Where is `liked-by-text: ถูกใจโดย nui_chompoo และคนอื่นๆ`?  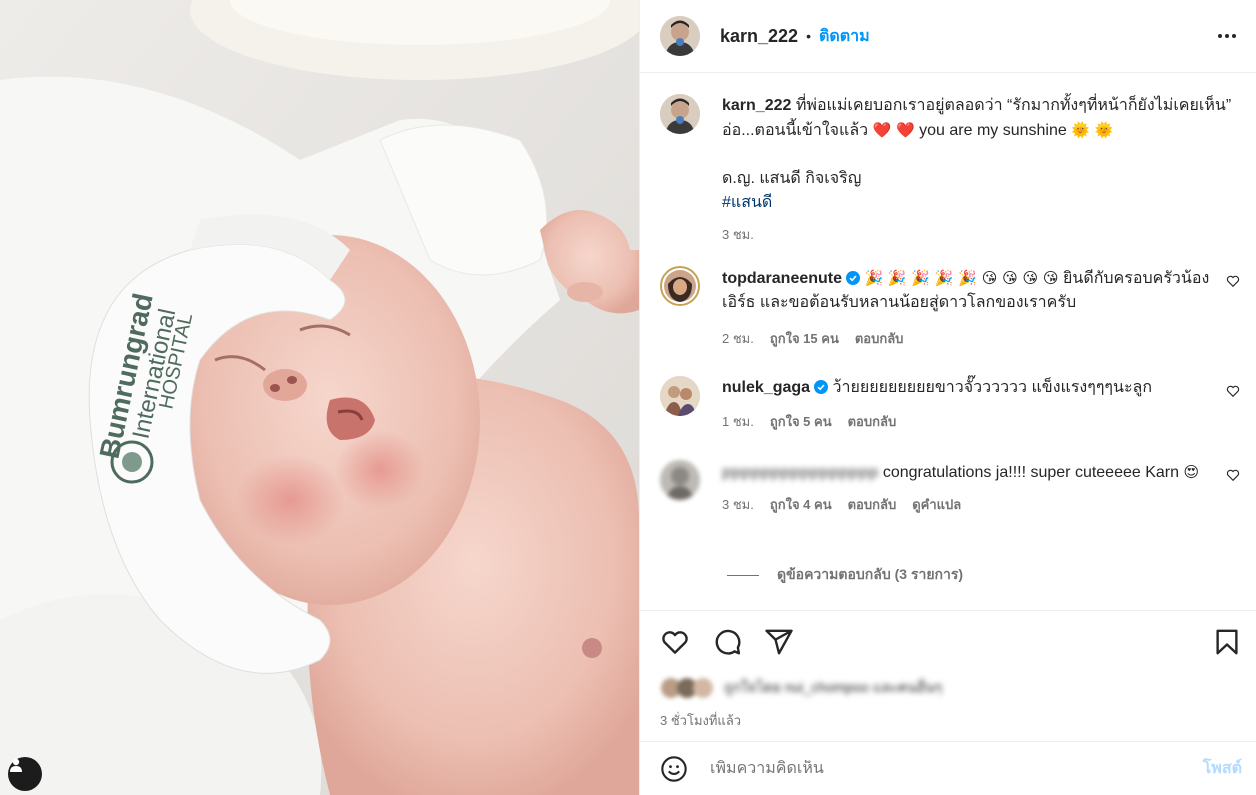
liked-by-text: ถูกใจโดย nui_chompoo และคนอื่นๆ is located at coordinates (833, 687).